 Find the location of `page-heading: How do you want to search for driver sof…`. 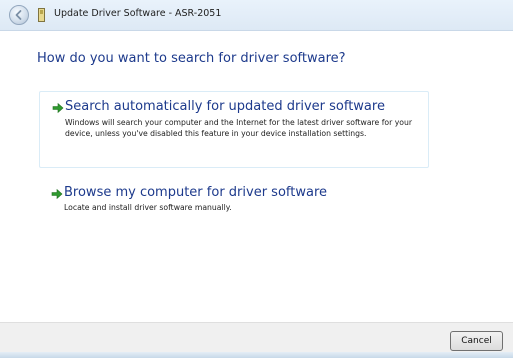

page-heading: How do you want to search for driver sof… is located at coordinates (191, 58).